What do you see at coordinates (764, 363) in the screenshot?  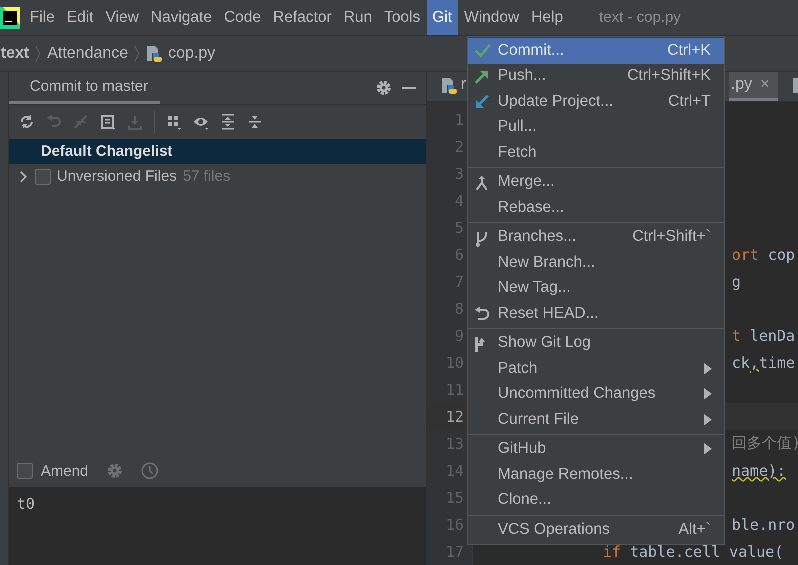 I see `code-line: ck,time` at bounding box center [764, 363].